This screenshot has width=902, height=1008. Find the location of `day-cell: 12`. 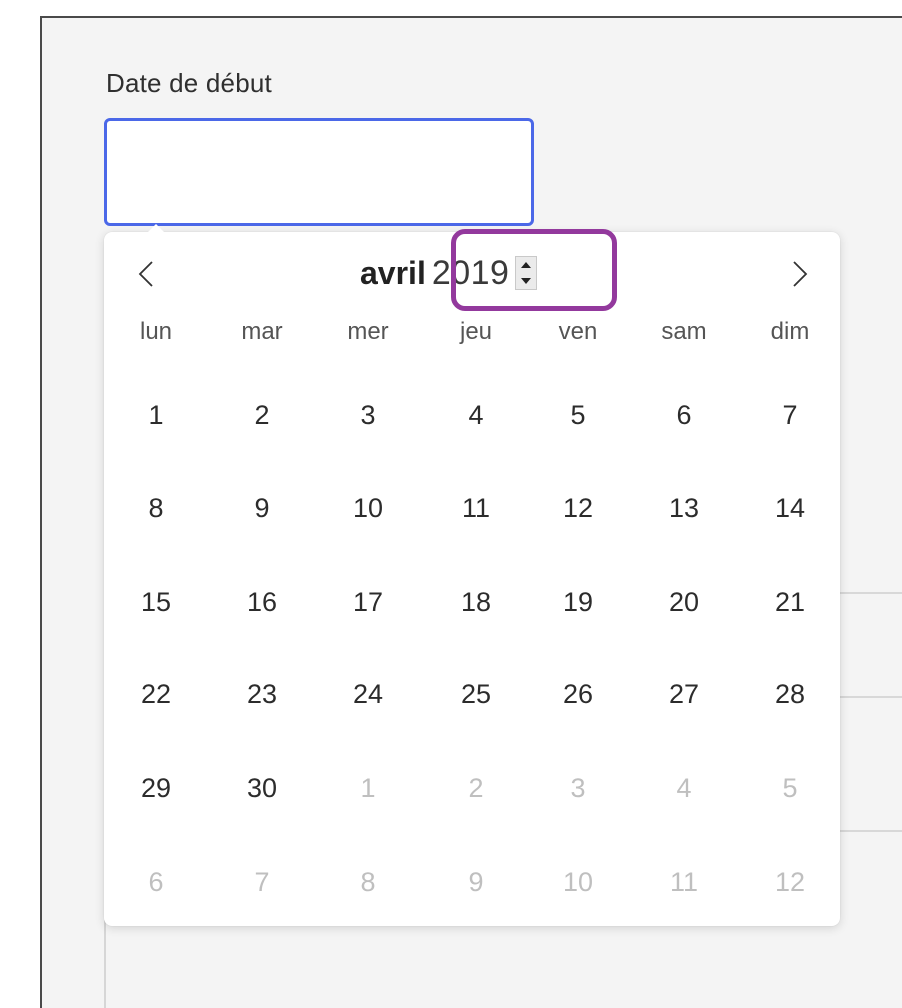

day-cell: 12 is located at coordinates (578, 508).